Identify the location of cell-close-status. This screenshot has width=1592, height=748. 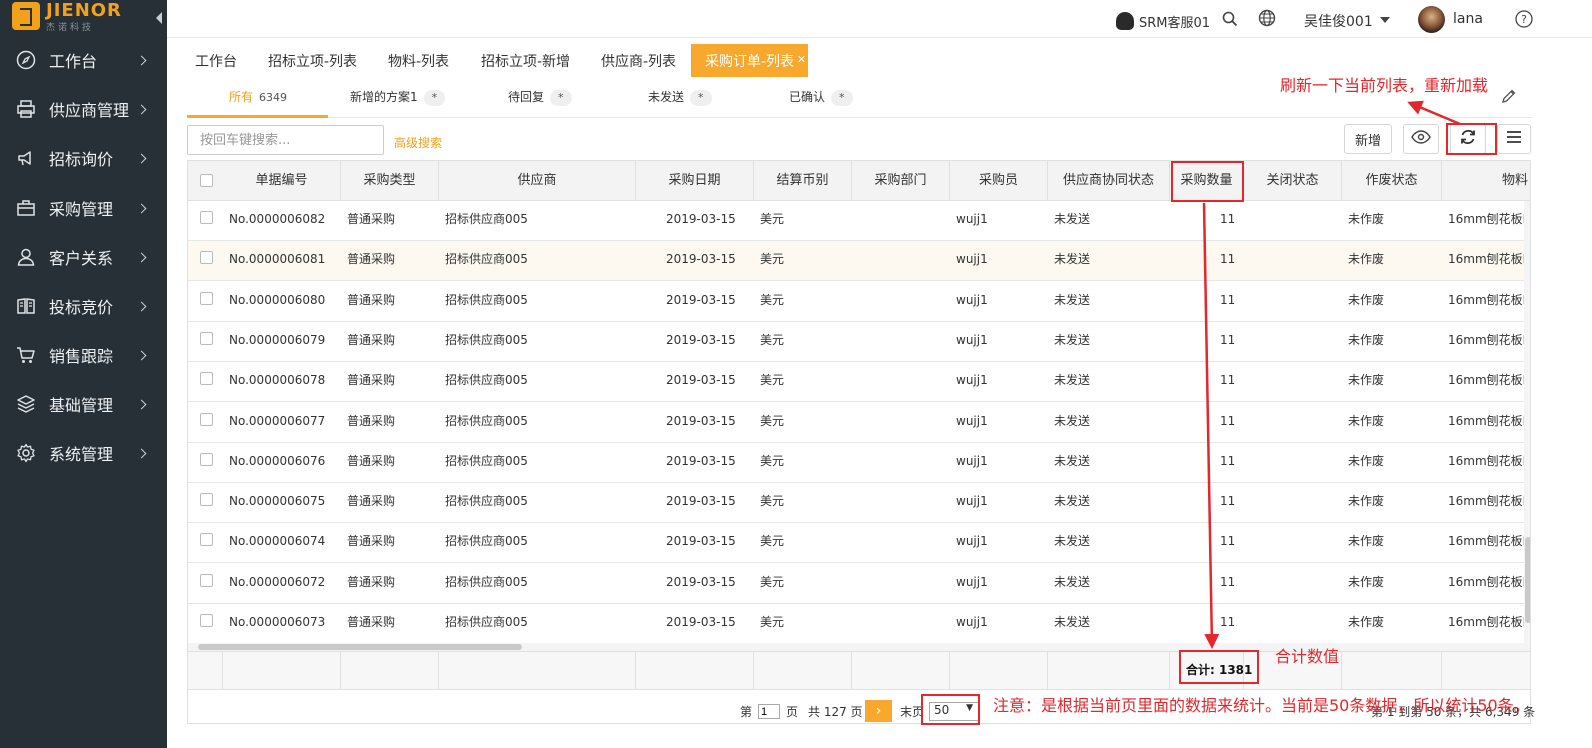
(1295, 584).